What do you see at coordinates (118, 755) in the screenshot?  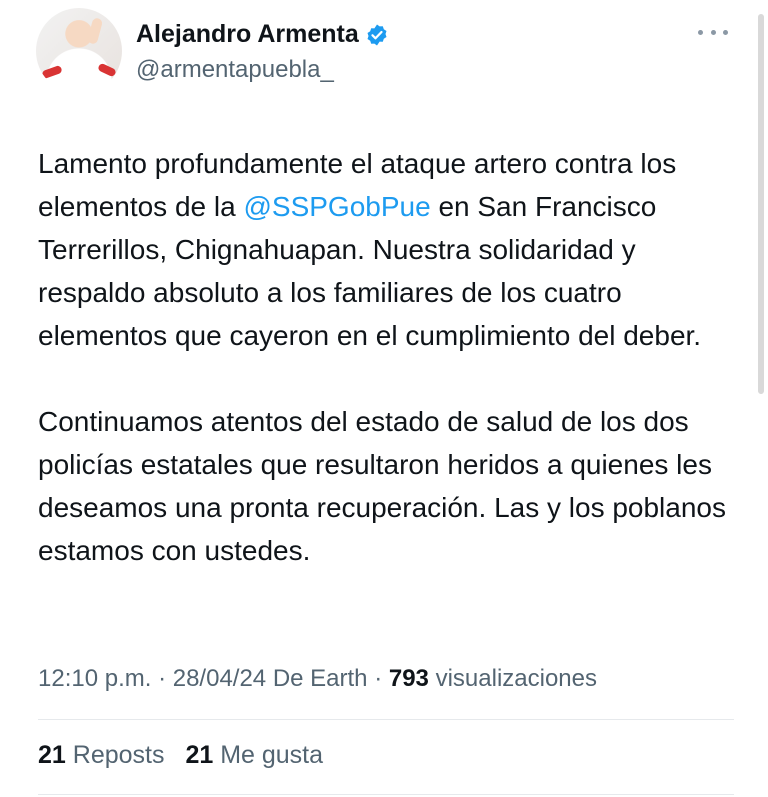 I see `reposts-label: Reposts` at bounding box center [118, 755].